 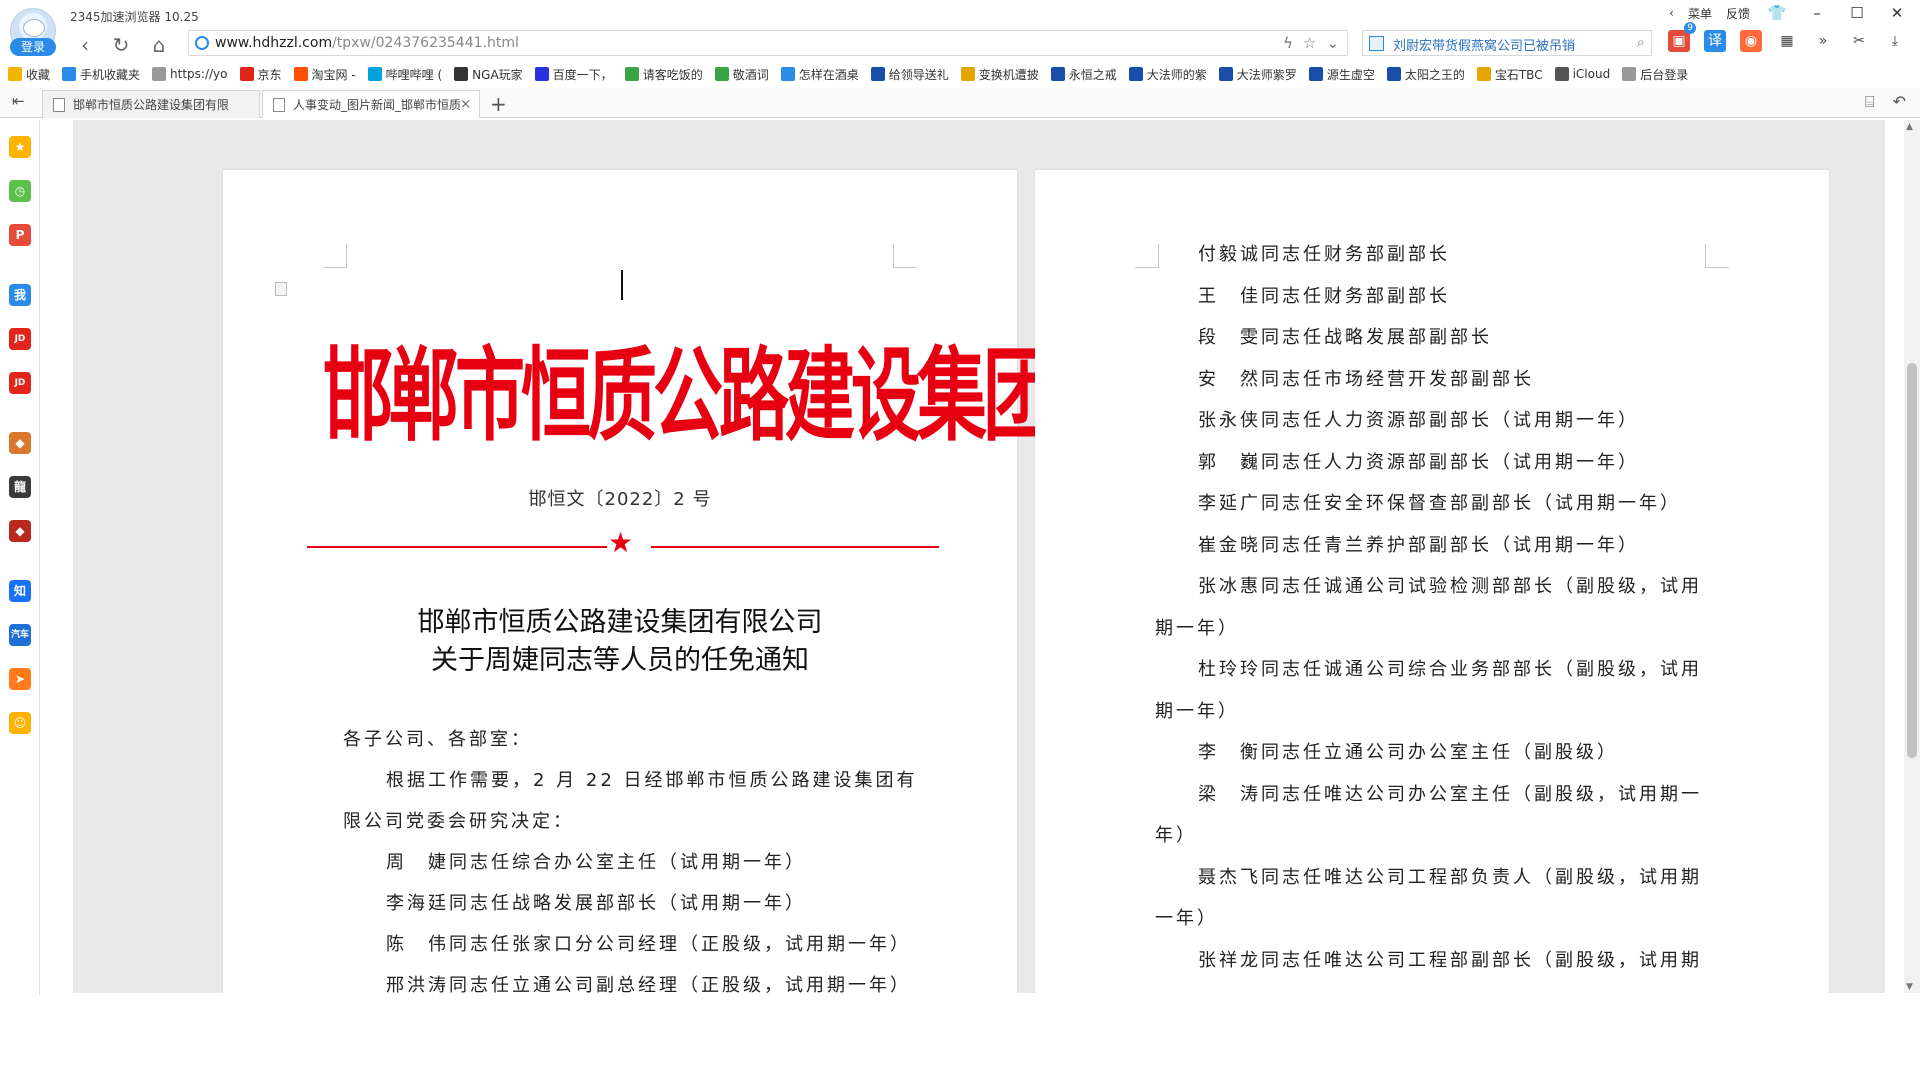 I want to click on pdf-word-icon: P, so click(x=20, y=235).